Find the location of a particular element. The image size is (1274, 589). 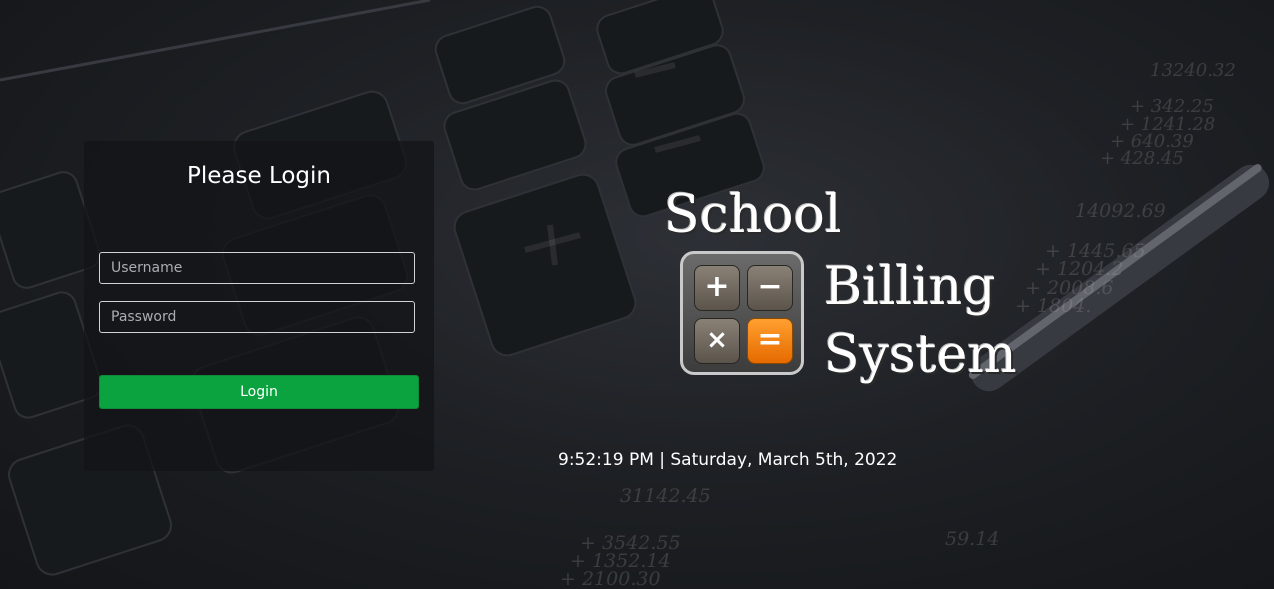

multiply-key-icon: × is located at coordinates (717, 341).